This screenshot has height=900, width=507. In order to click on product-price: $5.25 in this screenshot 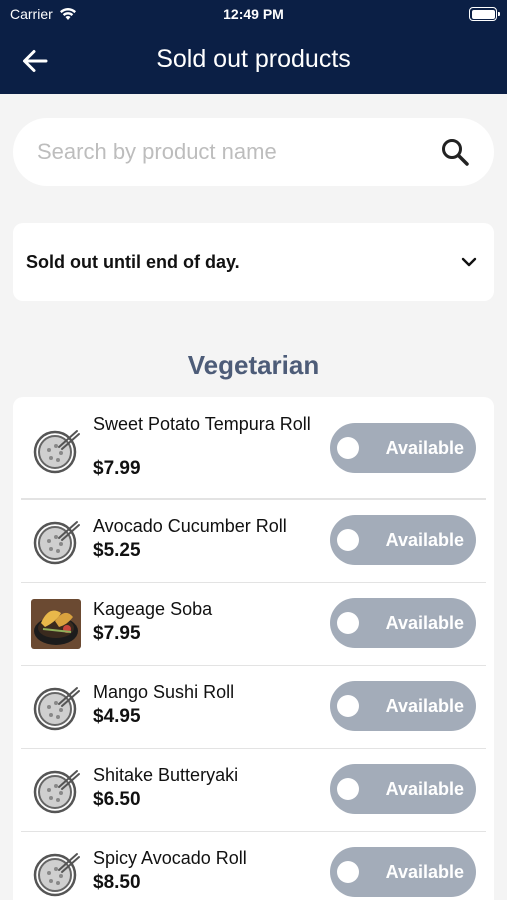, I will do `click(117, 550)`.